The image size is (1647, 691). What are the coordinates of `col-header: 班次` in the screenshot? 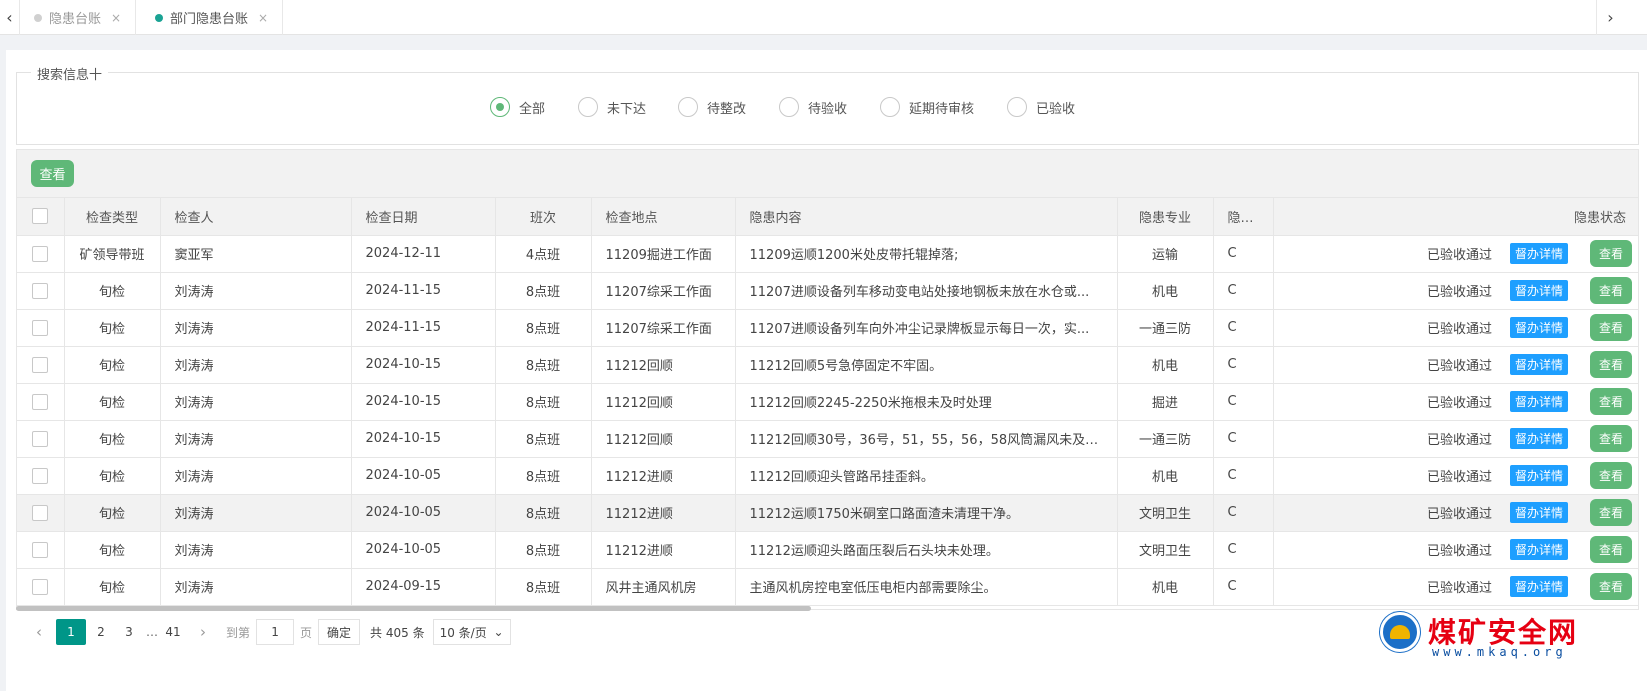 It's located at (543, 217).